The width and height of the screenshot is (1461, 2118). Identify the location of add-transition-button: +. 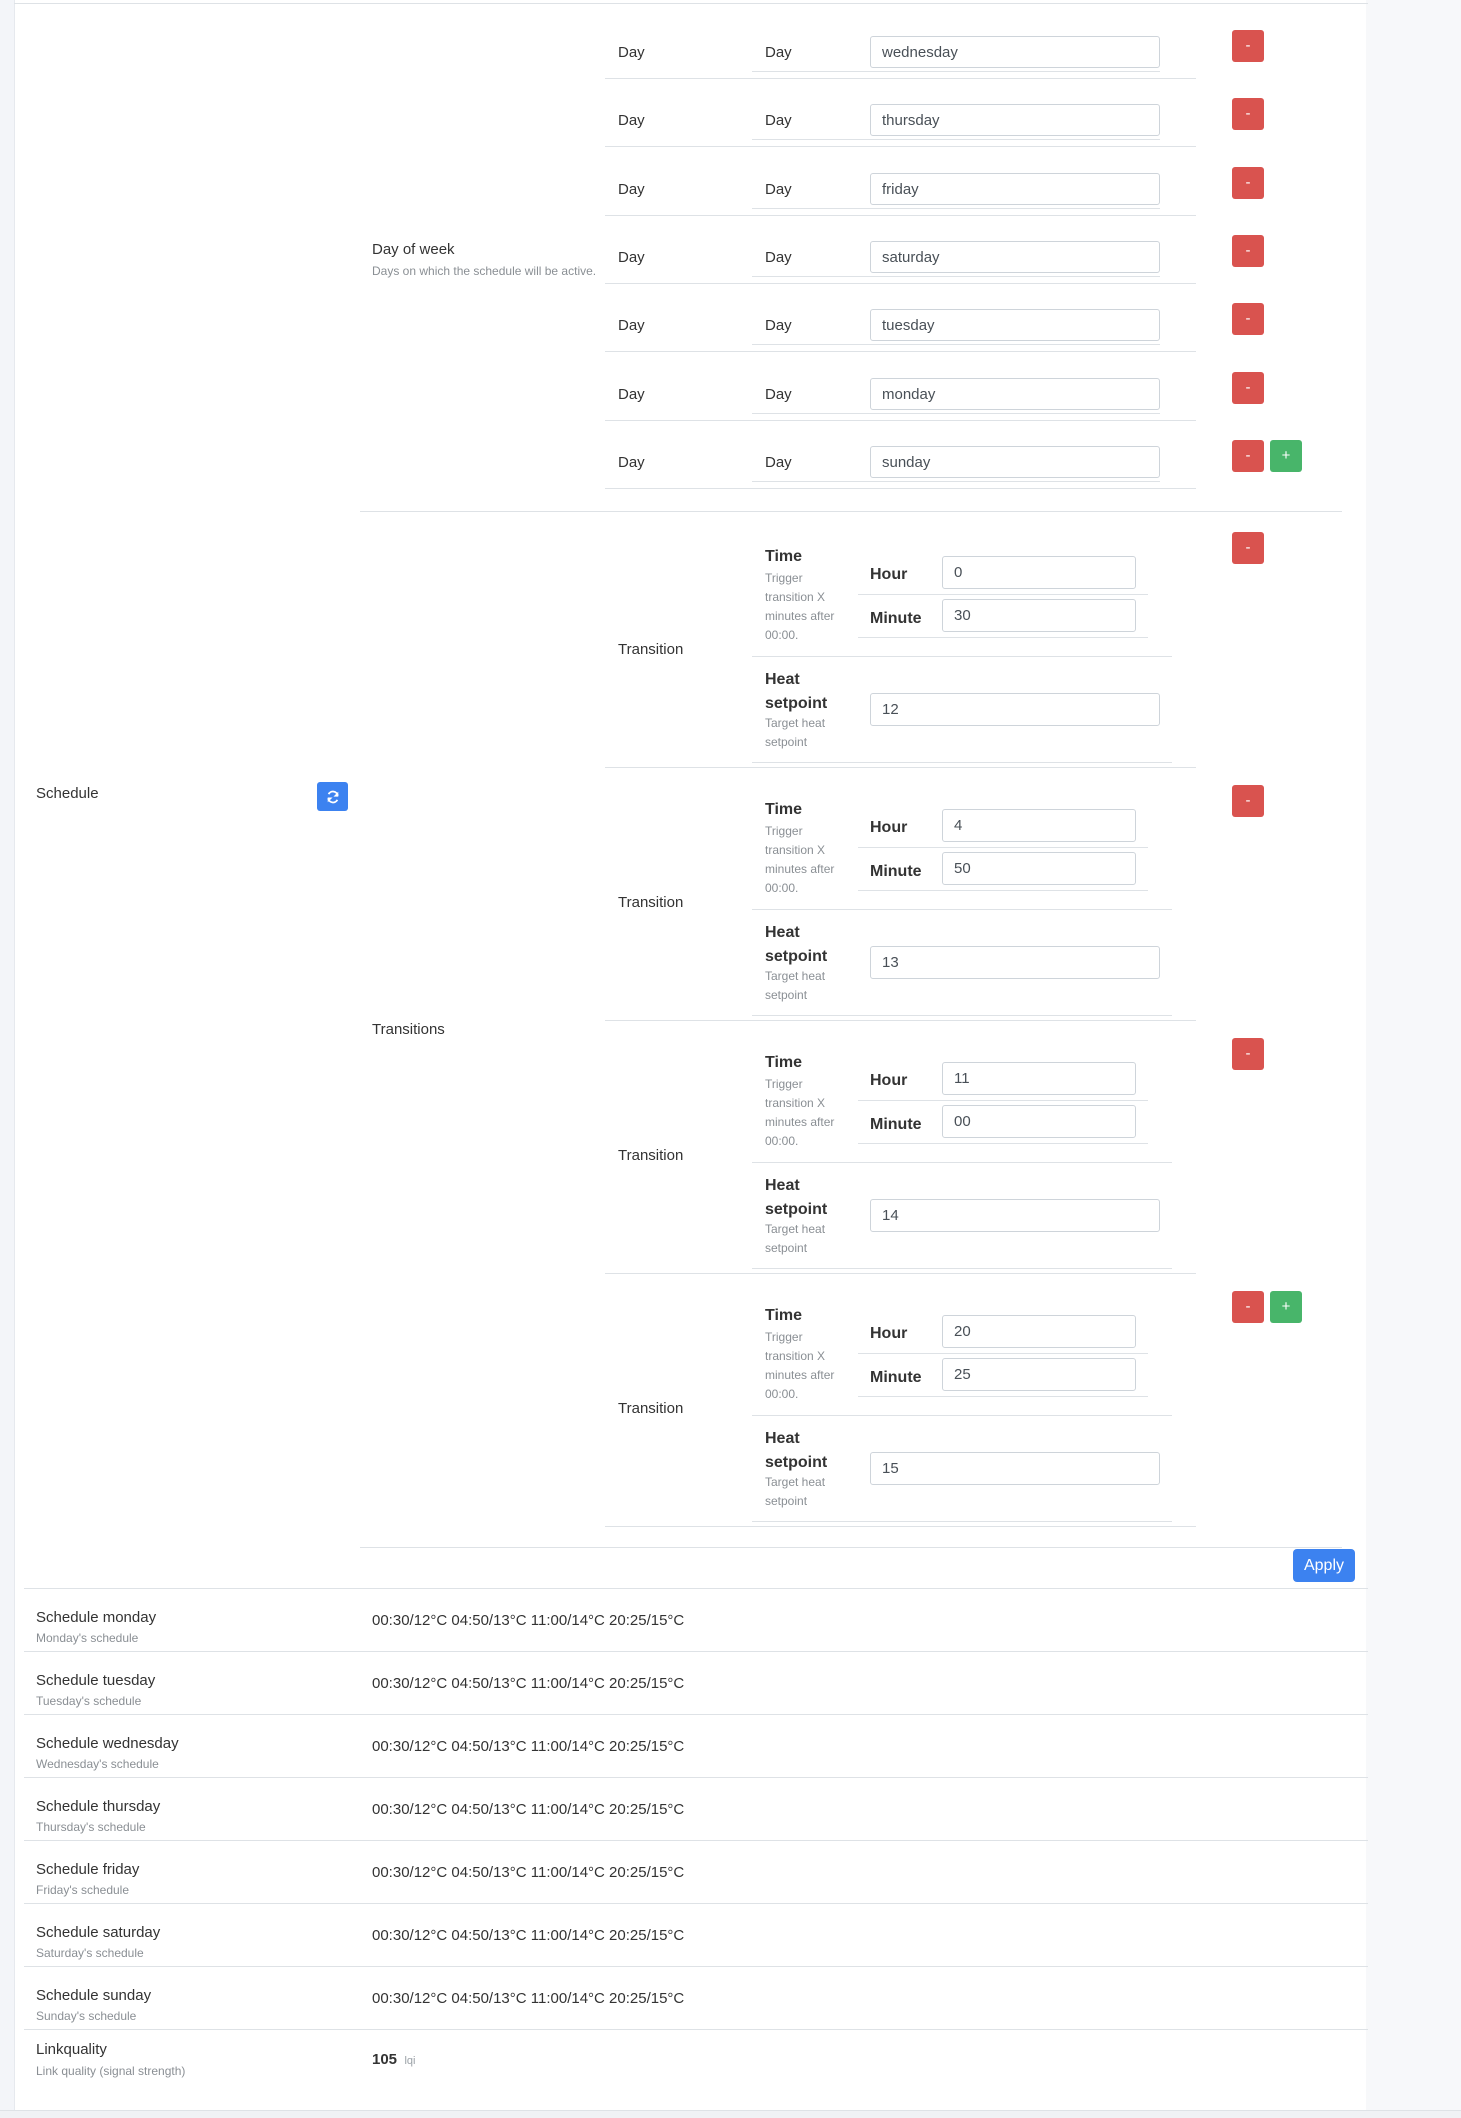
(1286, 1307).